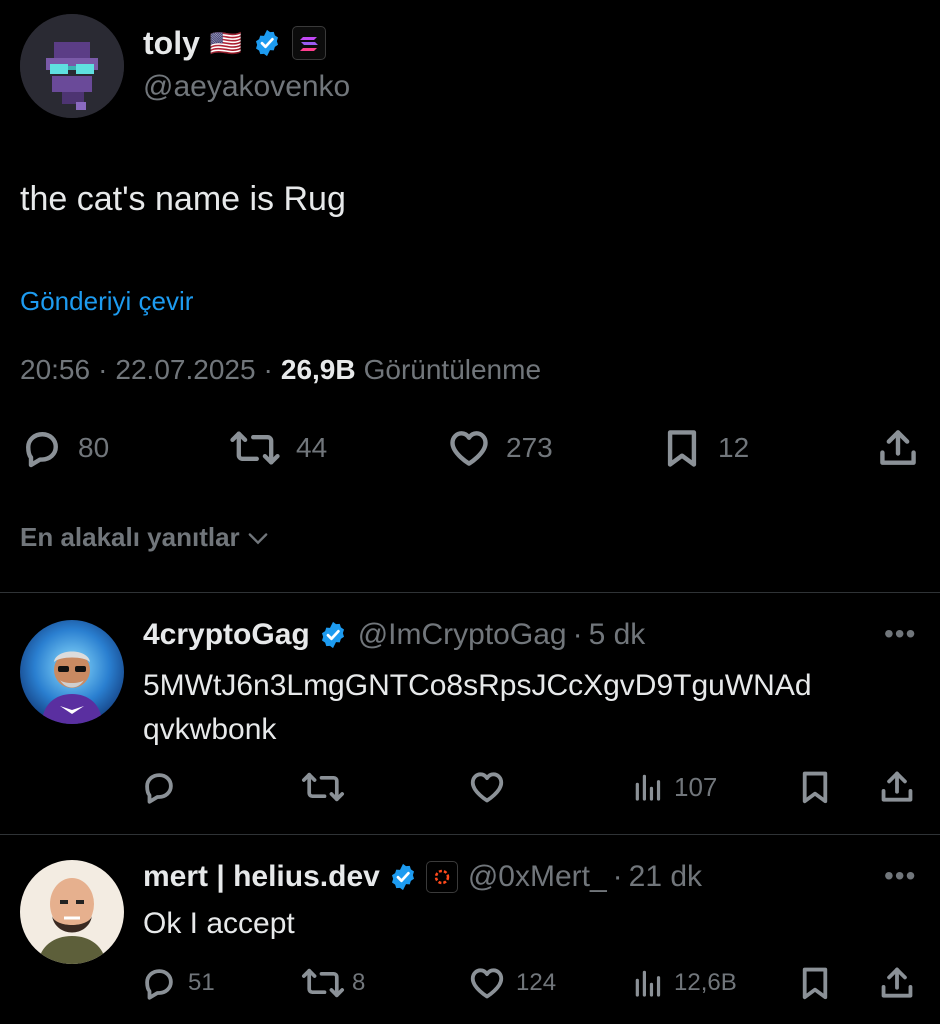  I want to click on like-button: 273, so click(499, 448).